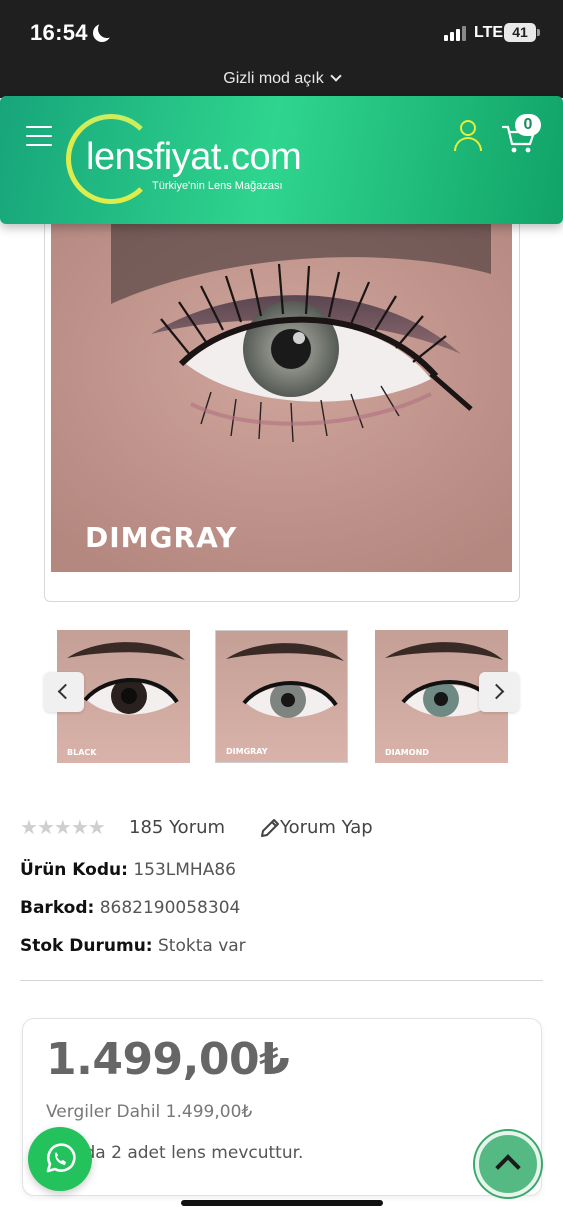 This screenshot has width=563, height=1218. I want to click on stock-row: Stok Durumu: Stokta var, so click(133, 946).